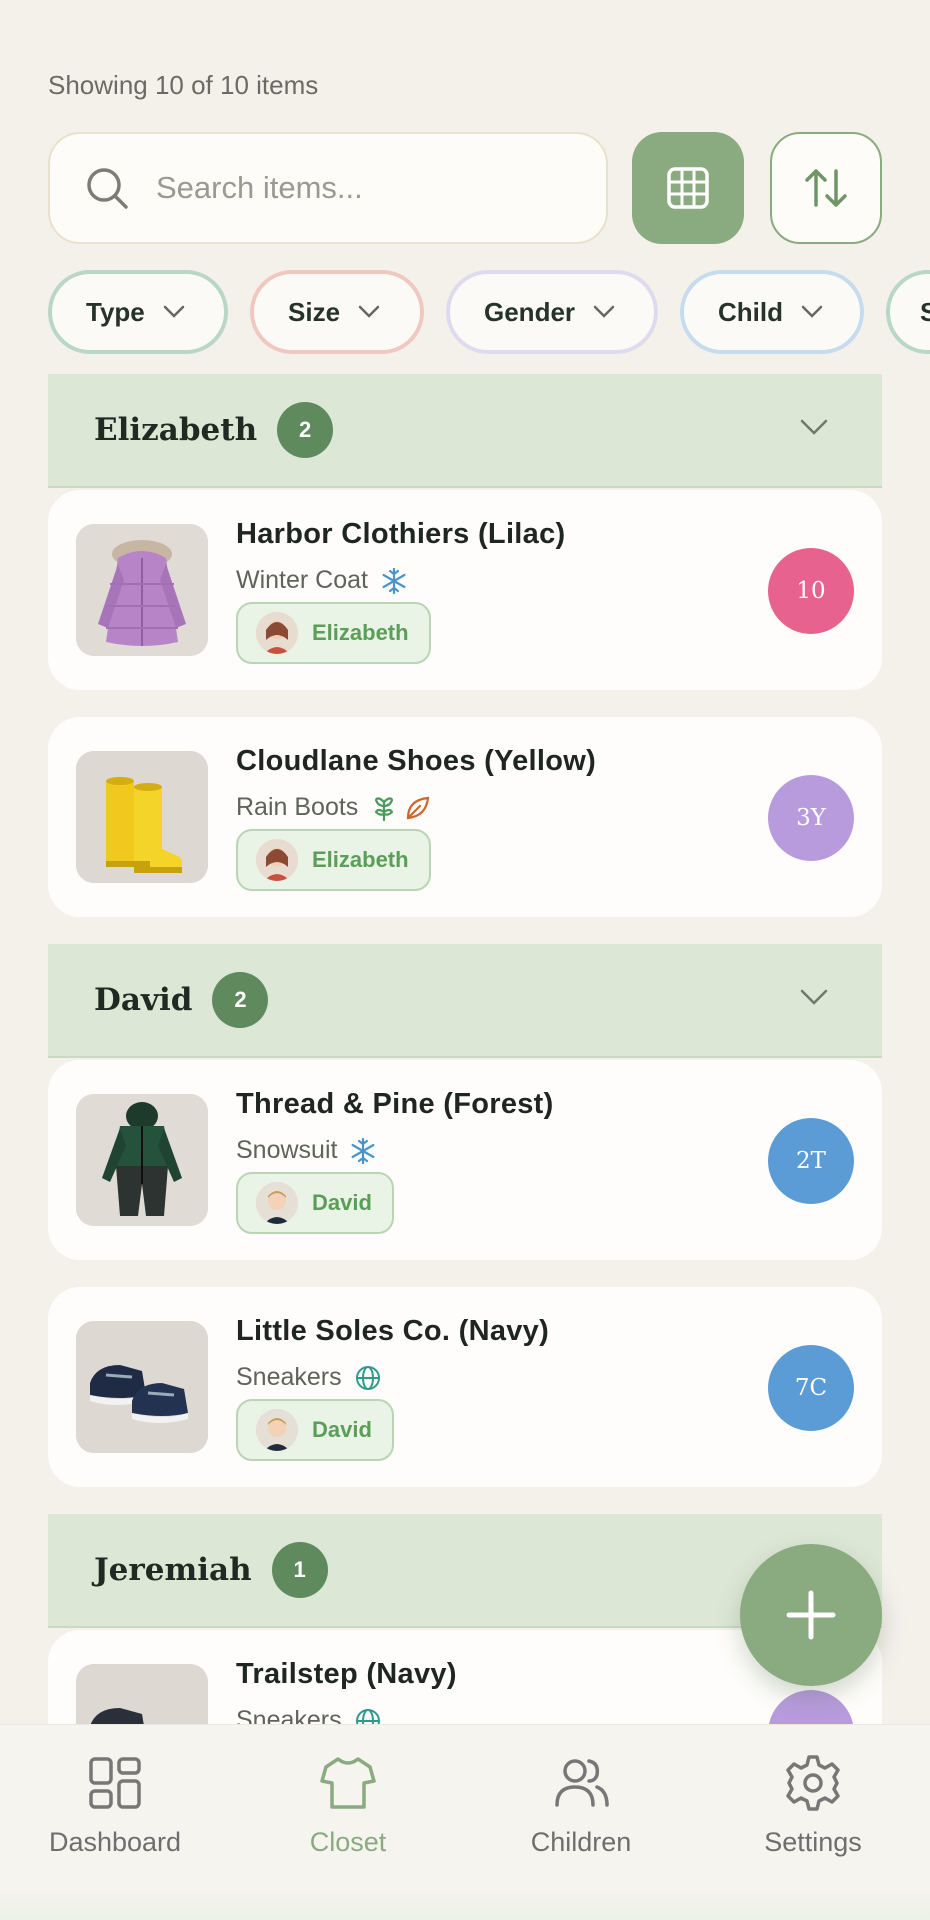  Describe the element at coordinates (289, 1377) in the screenshot. I see `item-type: Sneakers` at that location.